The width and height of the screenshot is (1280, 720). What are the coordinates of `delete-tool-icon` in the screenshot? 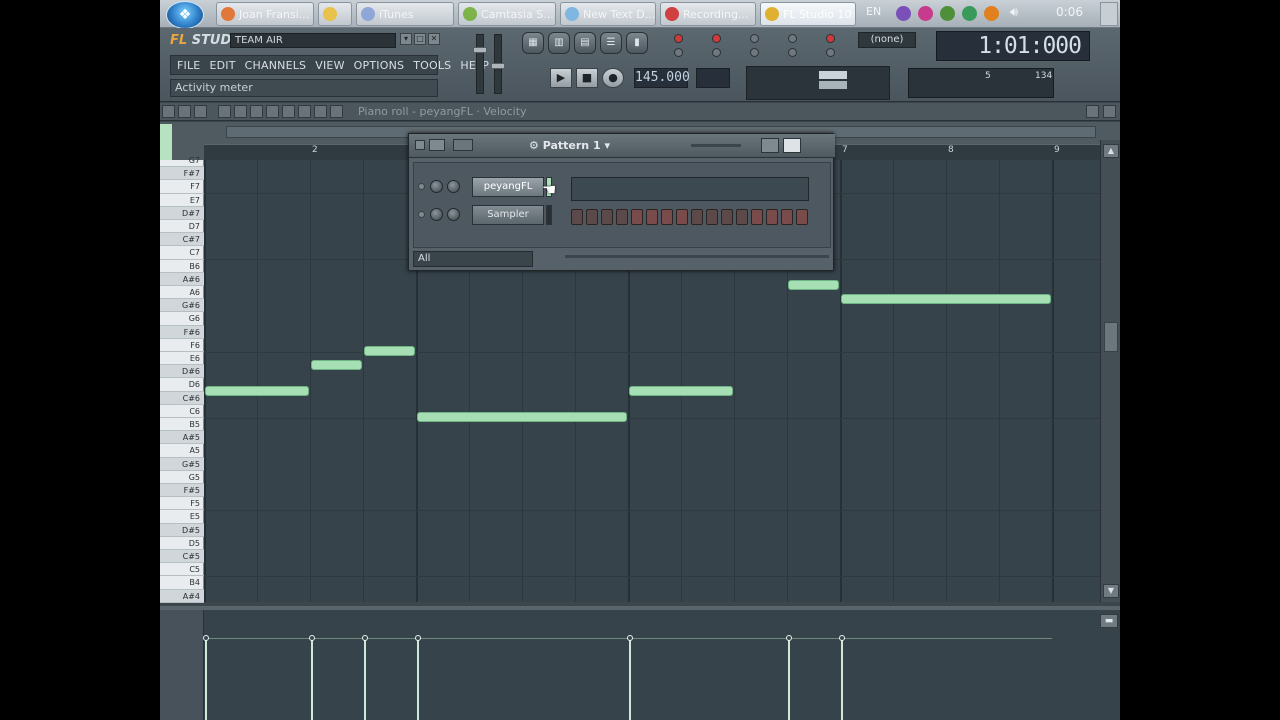 It's located at (256, 111).